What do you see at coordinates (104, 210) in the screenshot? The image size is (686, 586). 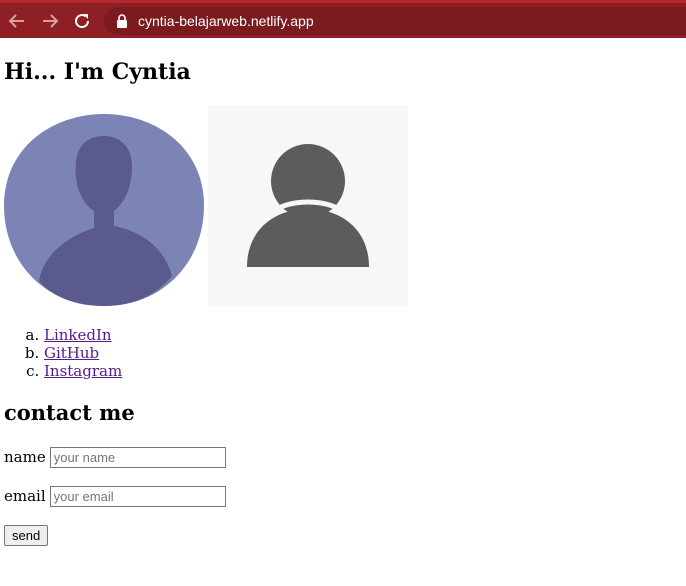 I see `profile-photo` at bounding box center [104, 210].